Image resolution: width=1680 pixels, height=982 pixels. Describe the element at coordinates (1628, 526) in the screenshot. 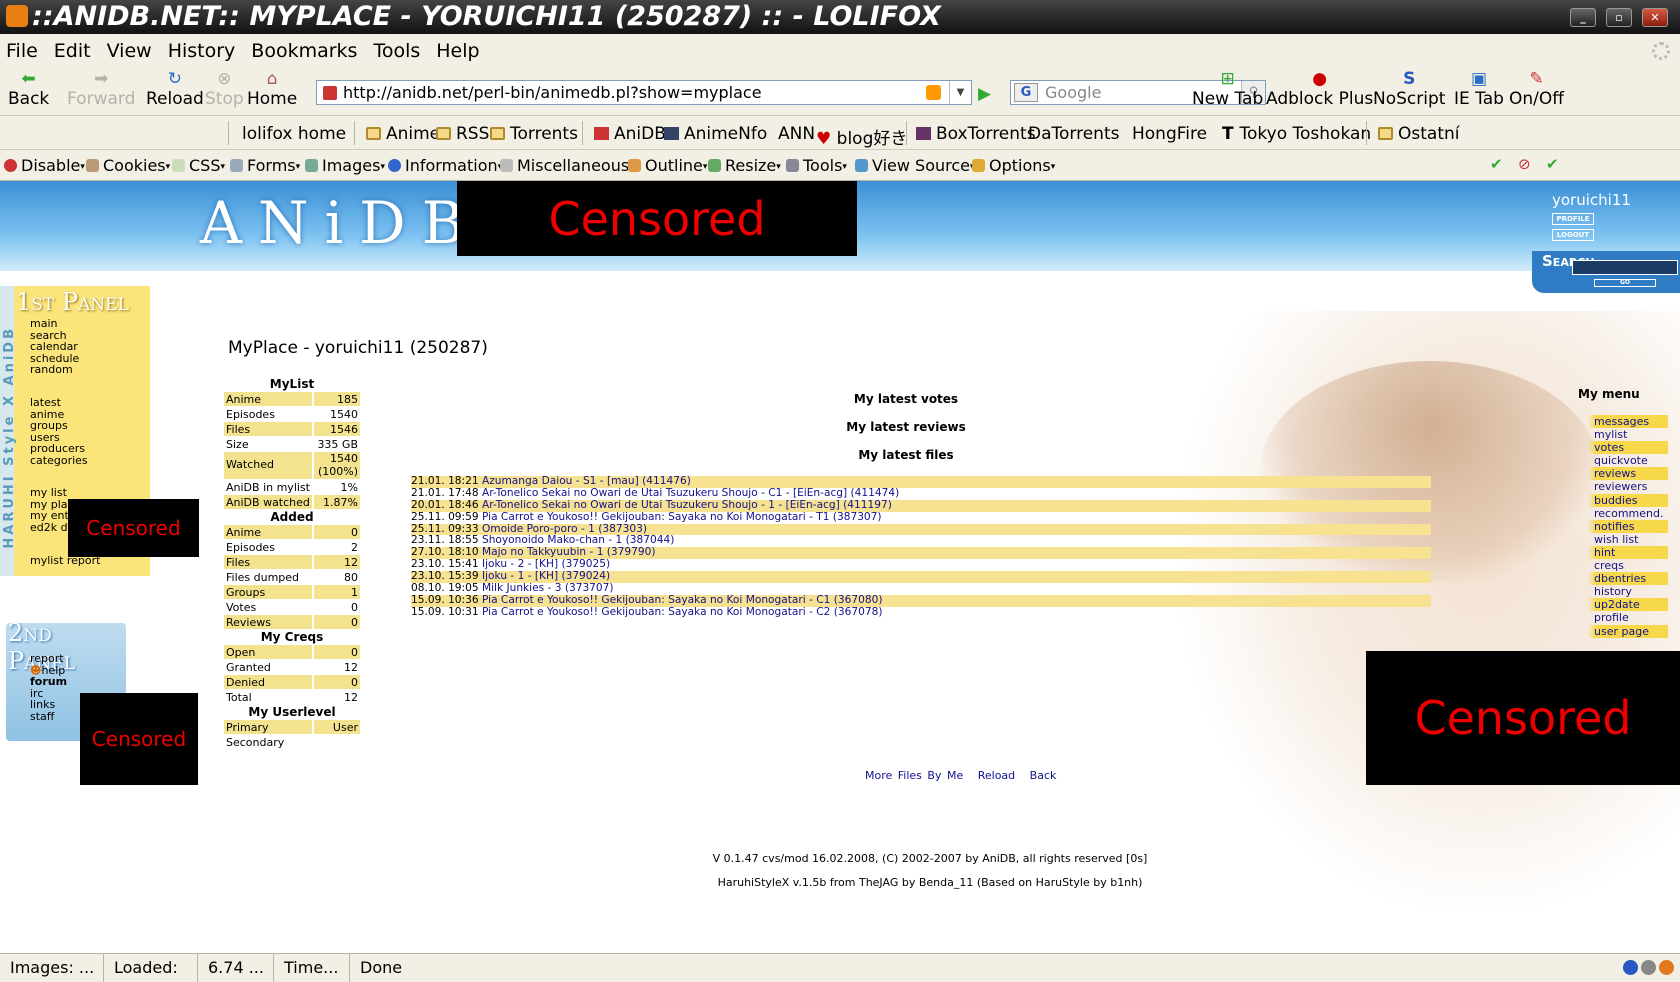

I see `menu-item-notifies: notifies` at that location.